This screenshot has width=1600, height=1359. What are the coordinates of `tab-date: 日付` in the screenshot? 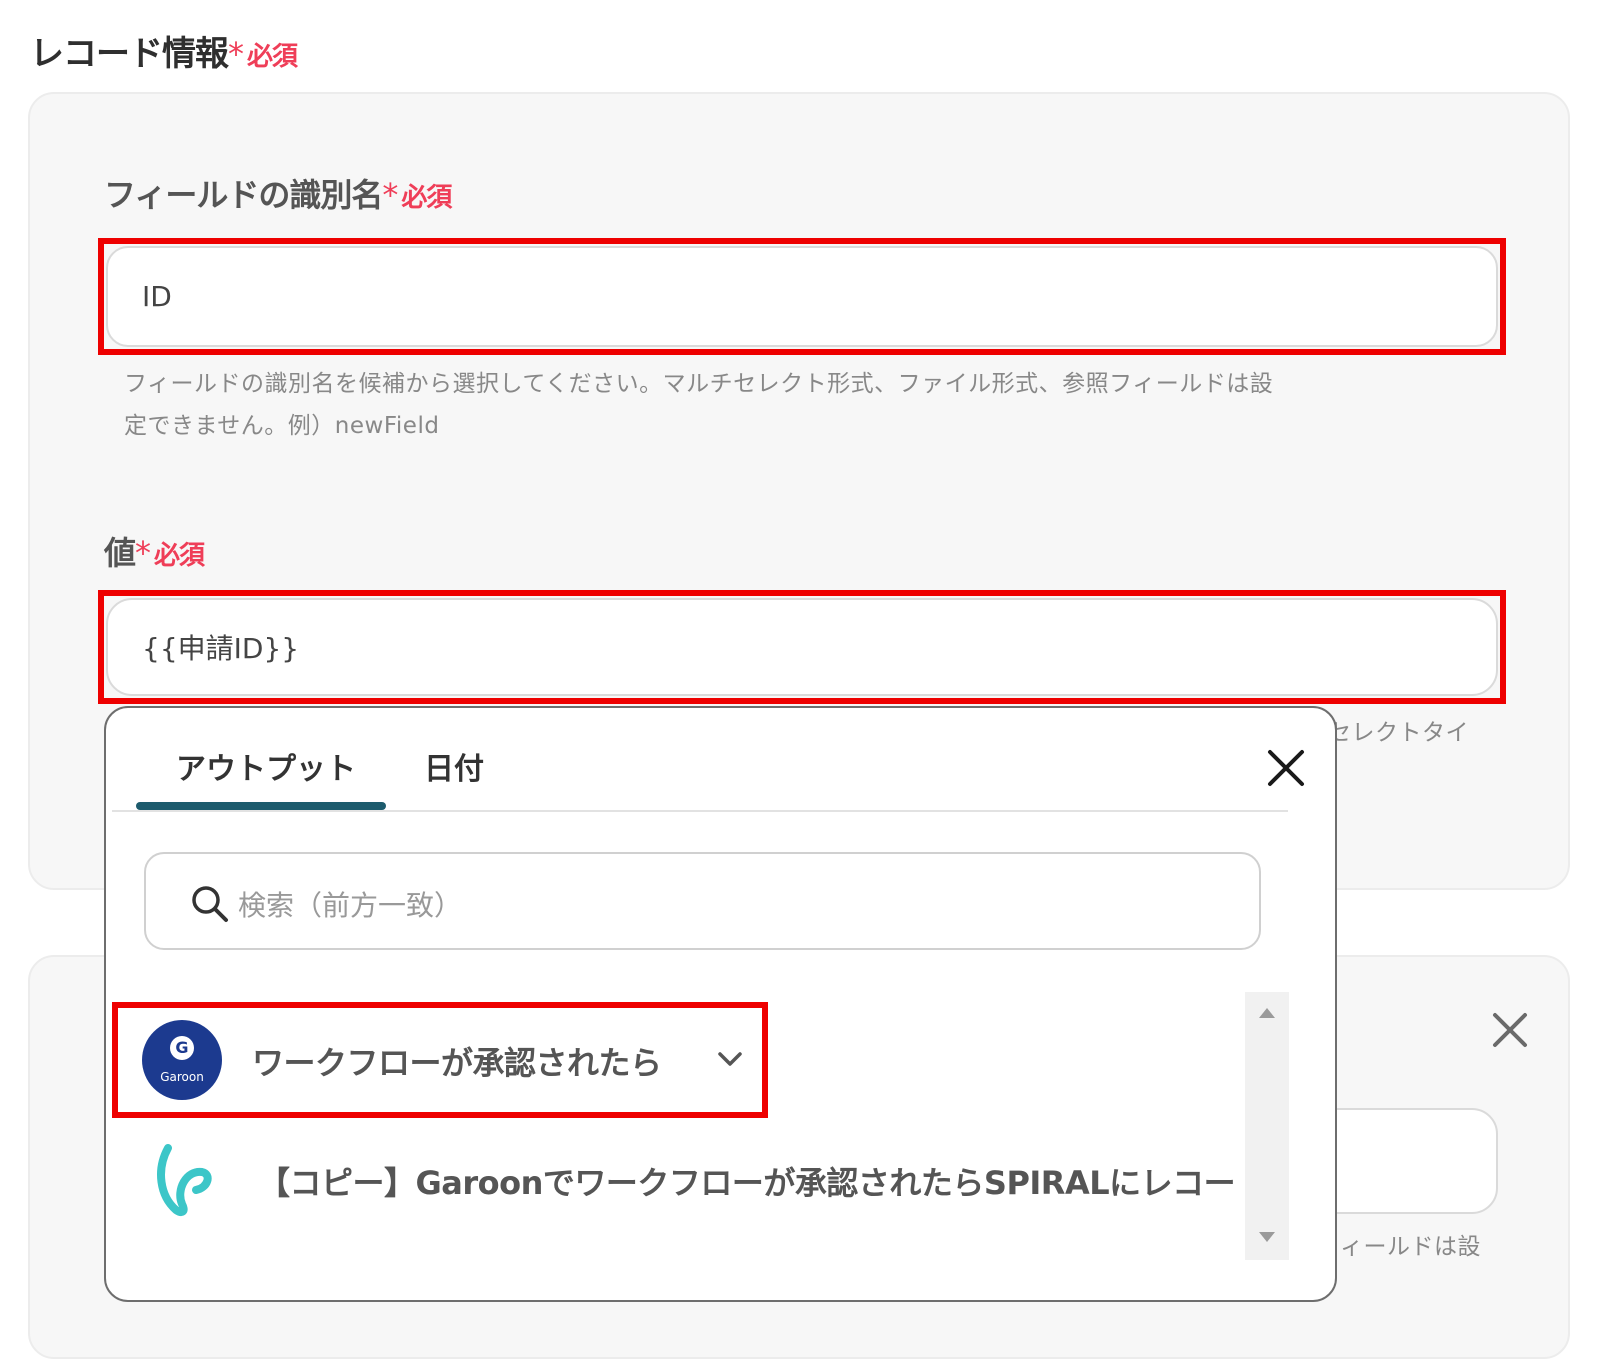 It's located at (454, 766).